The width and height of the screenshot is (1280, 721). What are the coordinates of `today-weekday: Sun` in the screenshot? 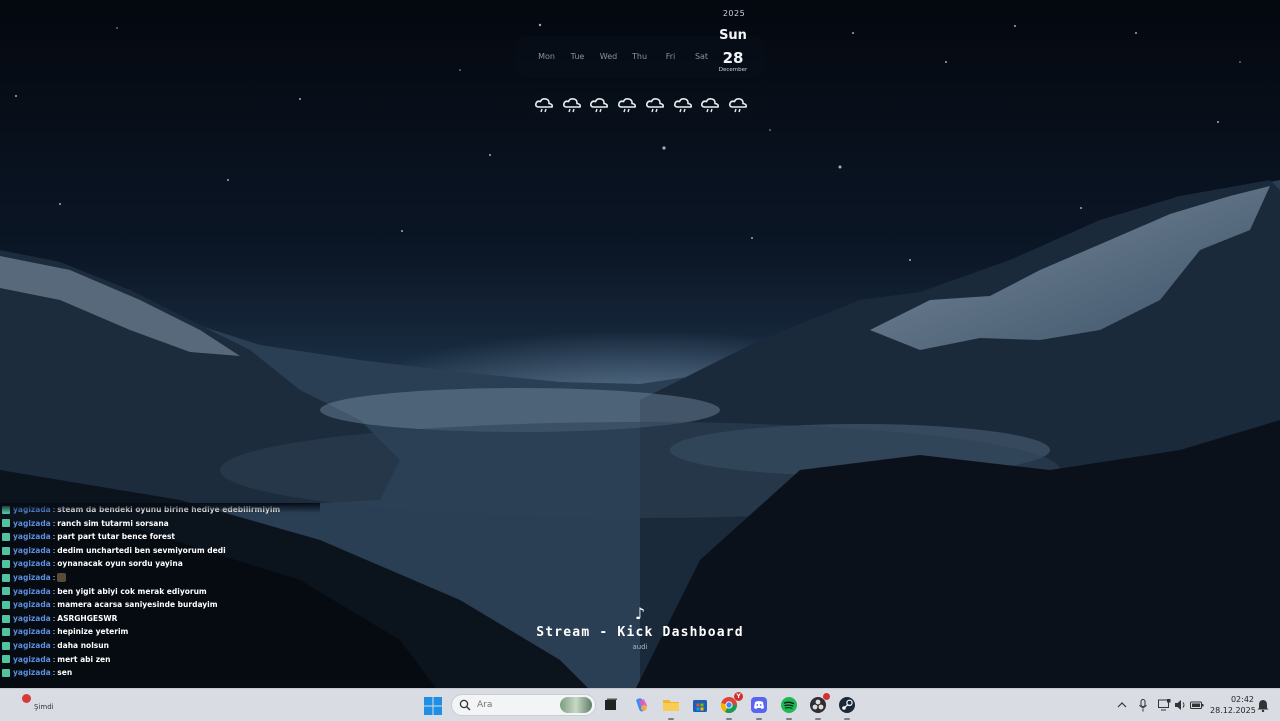 It's located at (733, 35).